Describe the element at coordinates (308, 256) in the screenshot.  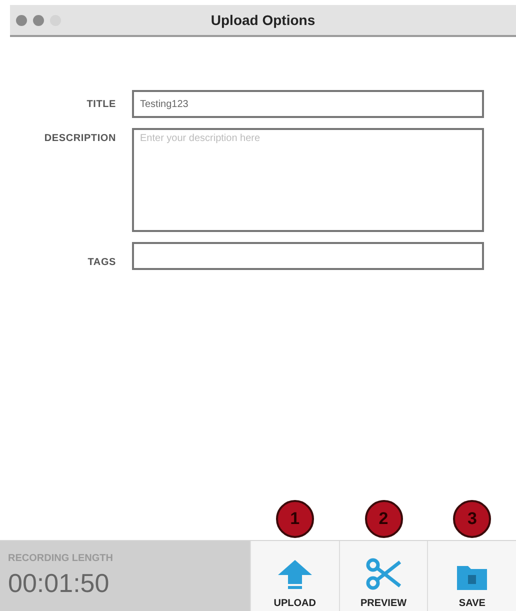
I see `input-field` at that location.